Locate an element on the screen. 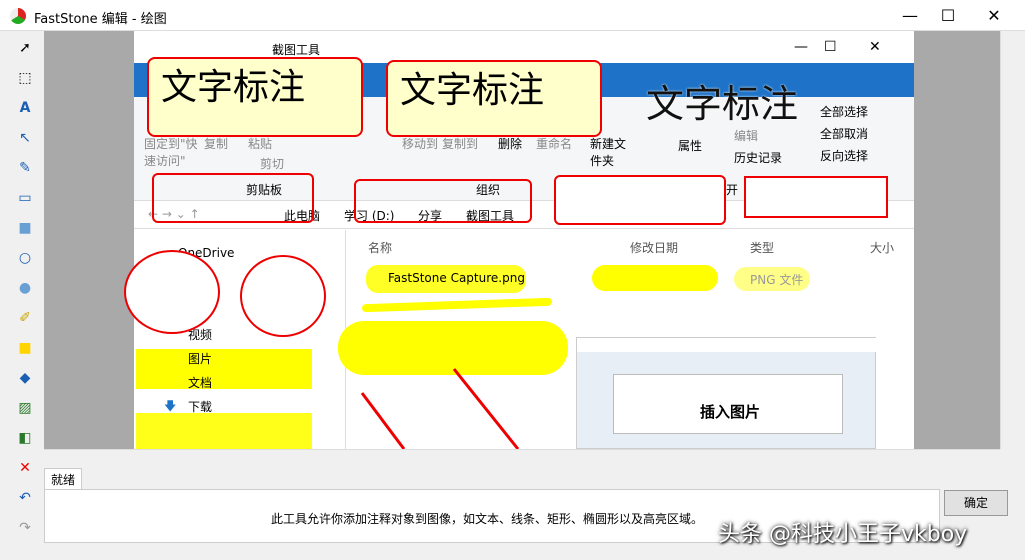  pen-icon: ✎ is located at coordinates (25, 168).